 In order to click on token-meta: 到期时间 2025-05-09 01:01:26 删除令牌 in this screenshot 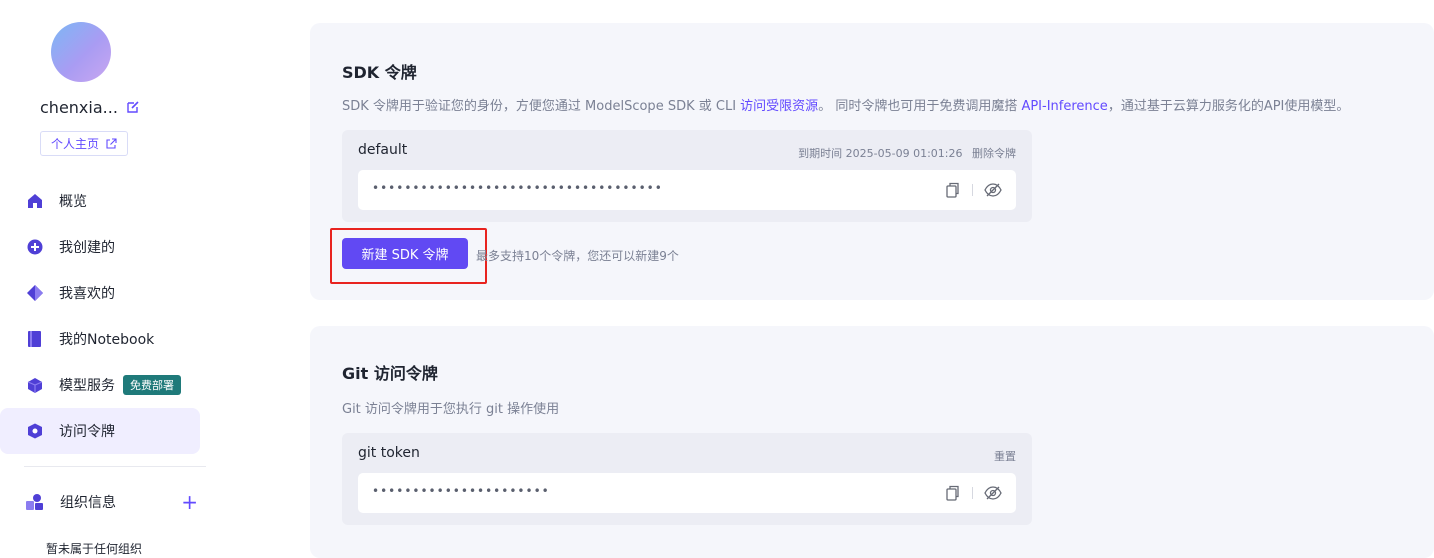, I will do `click(904, 153)`.